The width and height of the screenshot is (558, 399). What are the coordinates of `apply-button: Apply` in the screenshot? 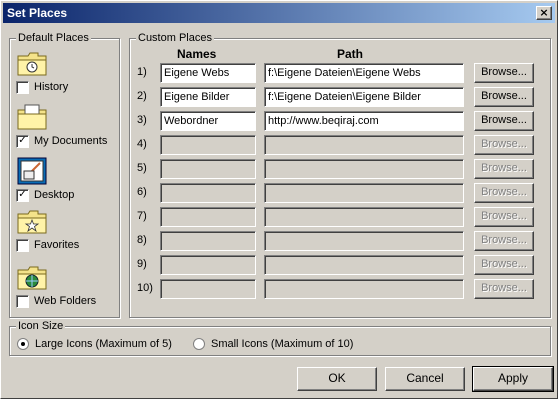 It's located at (513, 379).